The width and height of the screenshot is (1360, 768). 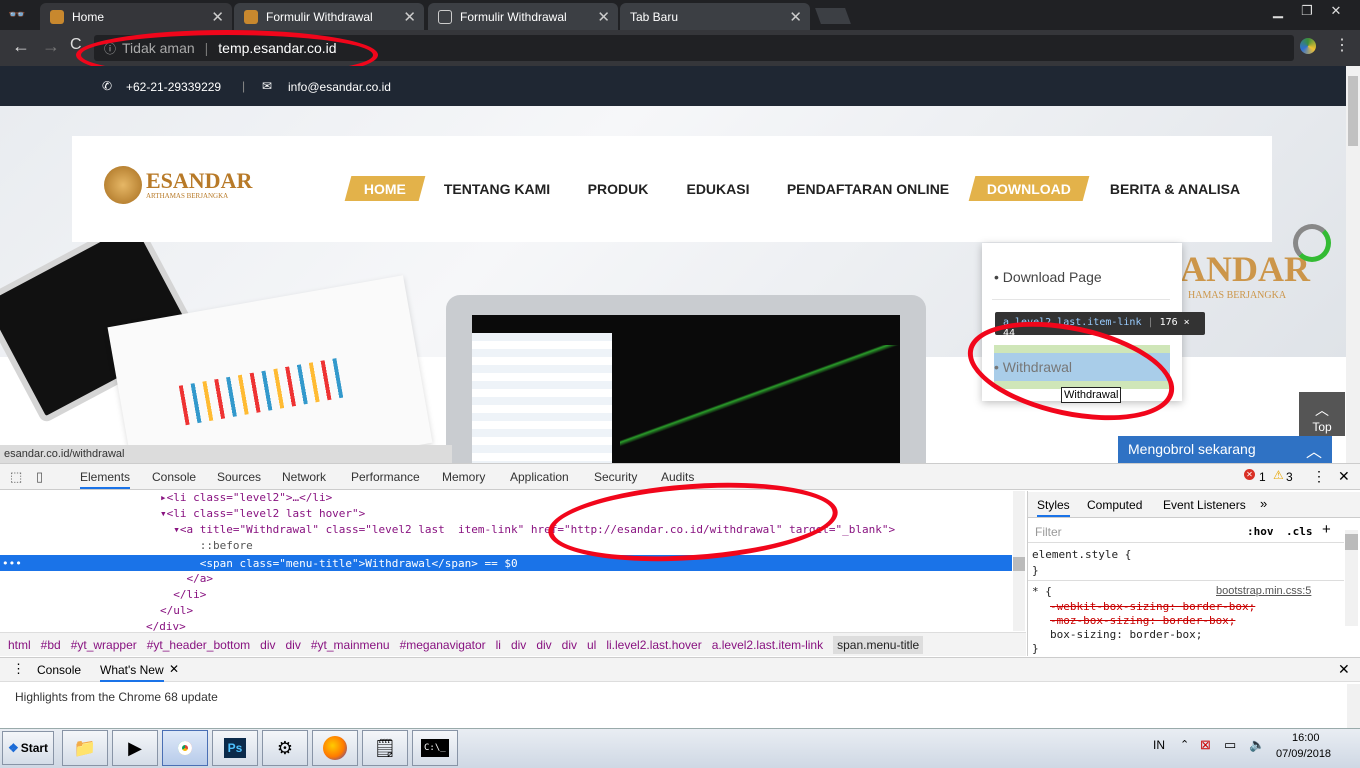 What do you see at coordinates (235, 748) in the screenshot?
I see `taskbar-photoshop-icon: Ps` at bounding box center [235, 748].